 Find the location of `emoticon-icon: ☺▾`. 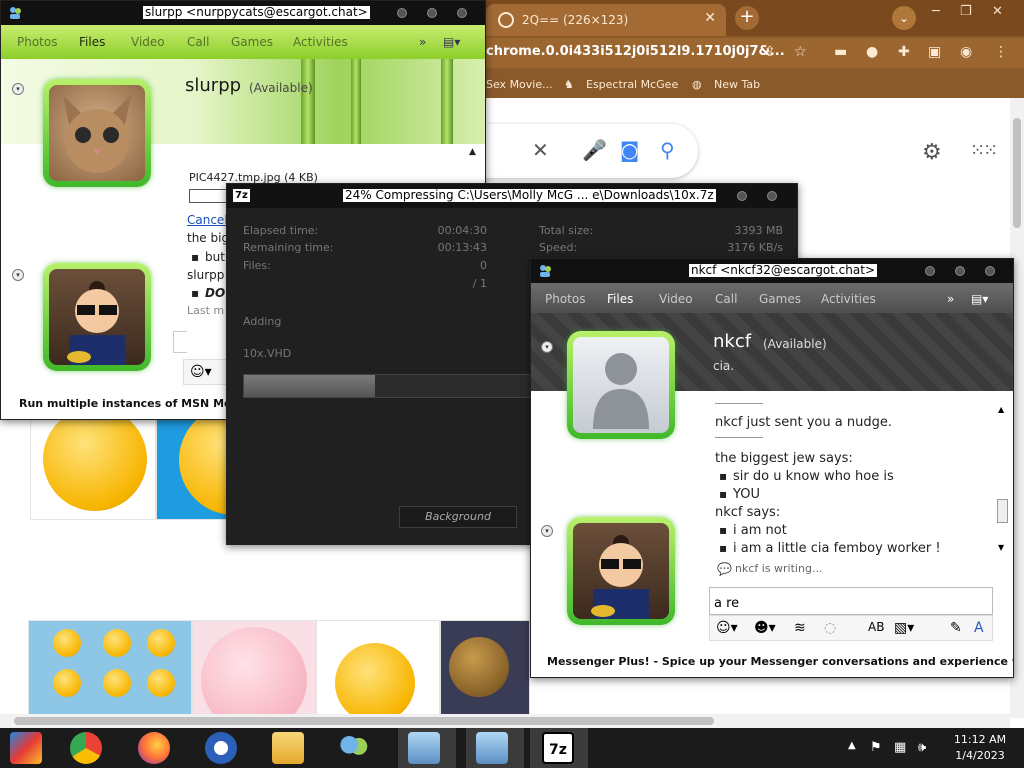

emoticon-icon: ☺▾ is located at coordinates (727, 628).